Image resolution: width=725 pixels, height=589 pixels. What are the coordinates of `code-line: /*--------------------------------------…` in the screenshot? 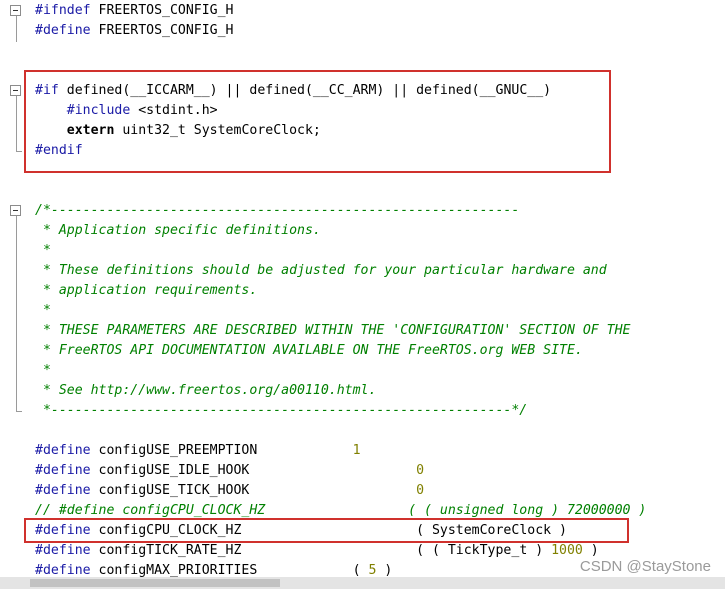 It's located at (277, 211).